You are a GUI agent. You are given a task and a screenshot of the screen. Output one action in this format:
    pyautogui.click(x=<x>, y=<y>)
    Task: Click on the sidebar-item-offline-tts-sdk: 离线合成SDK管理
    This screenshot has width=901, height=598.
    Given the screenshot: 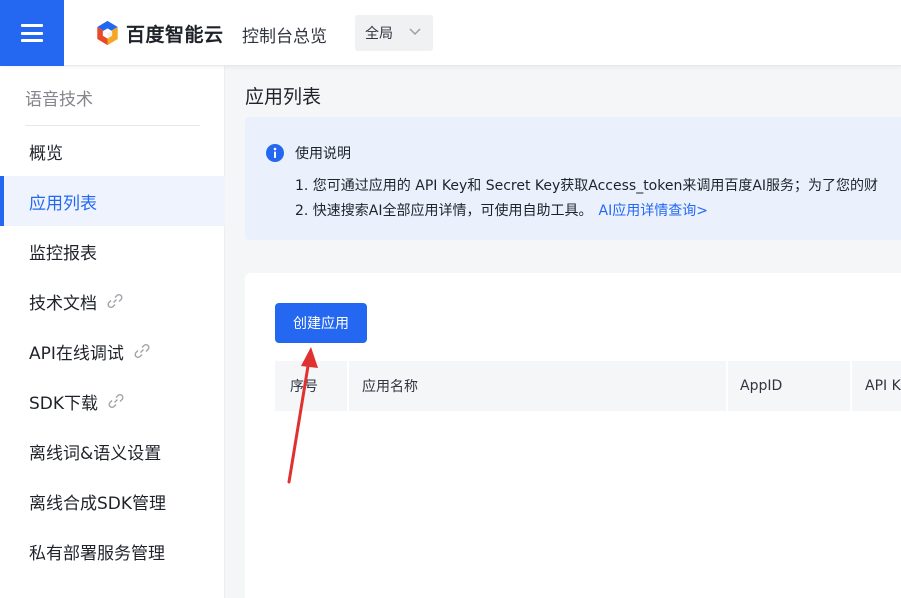 What is the action you would take?
    pyautogui.click(x=112, y=501)
    